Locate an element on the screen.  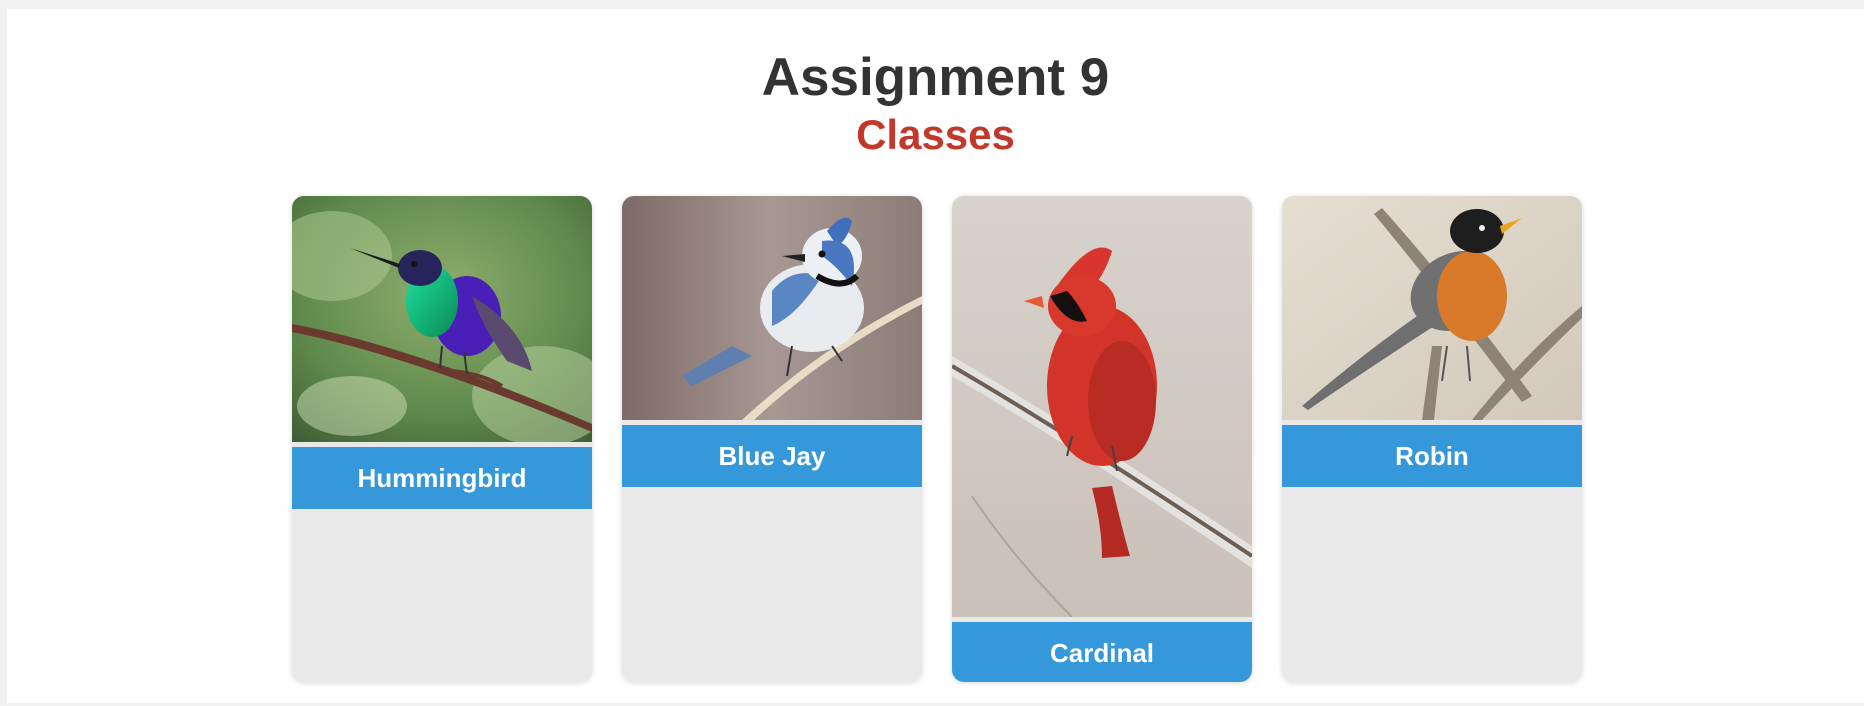
card-label: Cardinal is located at coordinates (1102, 652).